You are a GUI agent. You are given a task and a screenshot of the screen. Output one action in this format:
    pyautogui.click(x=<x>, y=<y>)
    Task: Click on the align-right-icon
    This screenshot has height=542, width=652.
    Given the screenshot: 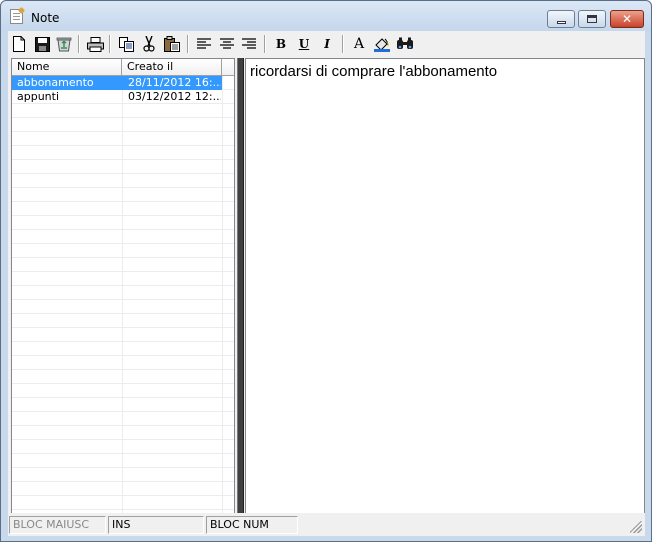 What is the action you would take?
    pyautogui.click(x=249, y=43)
    